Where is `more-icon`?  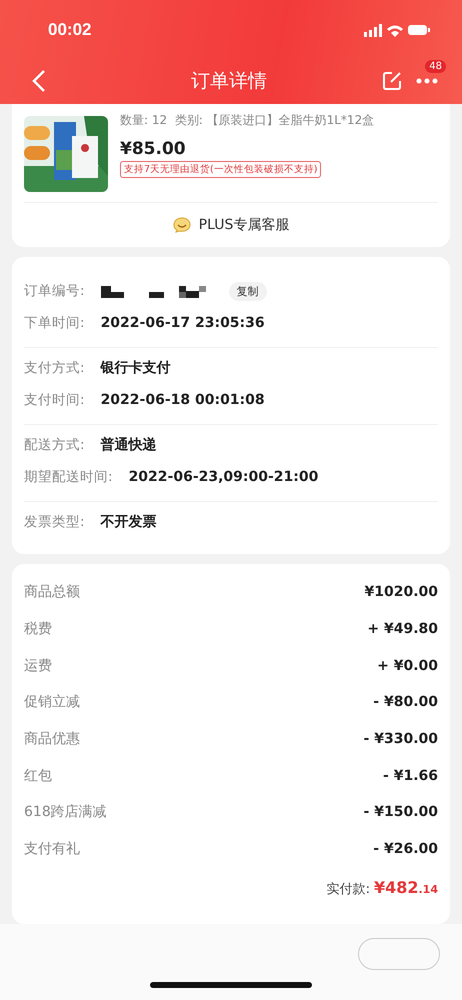 more-icon is located at coordinates (427, 81).